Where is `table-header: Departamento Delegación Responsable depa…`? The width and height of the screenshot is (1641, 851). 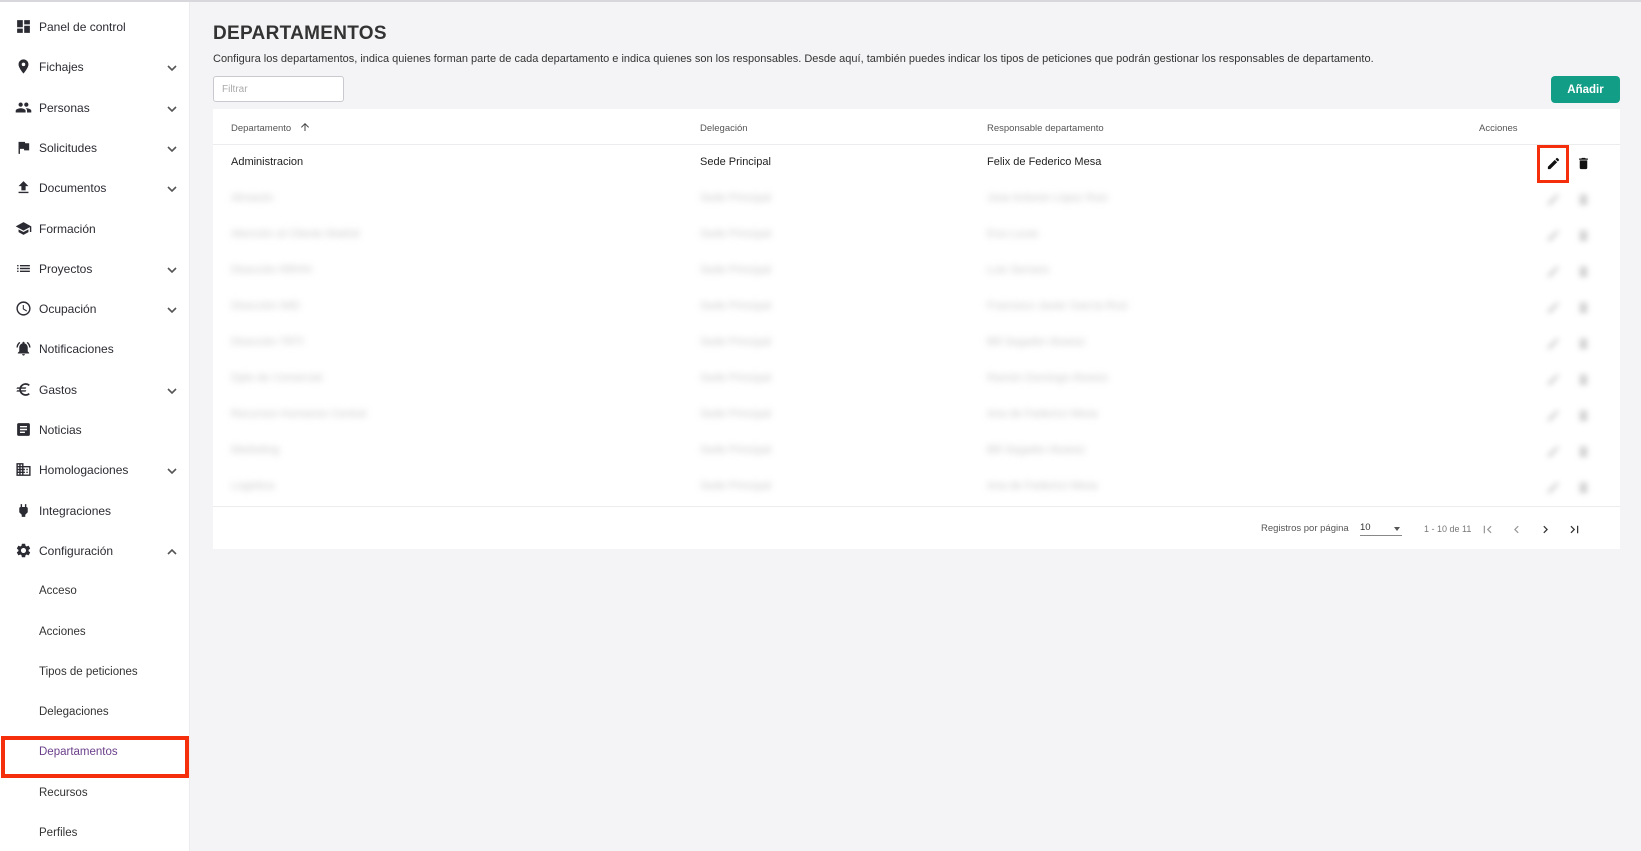 table-header: Departamento Delegación Responsable depa… is located at coordinates (916, 127).